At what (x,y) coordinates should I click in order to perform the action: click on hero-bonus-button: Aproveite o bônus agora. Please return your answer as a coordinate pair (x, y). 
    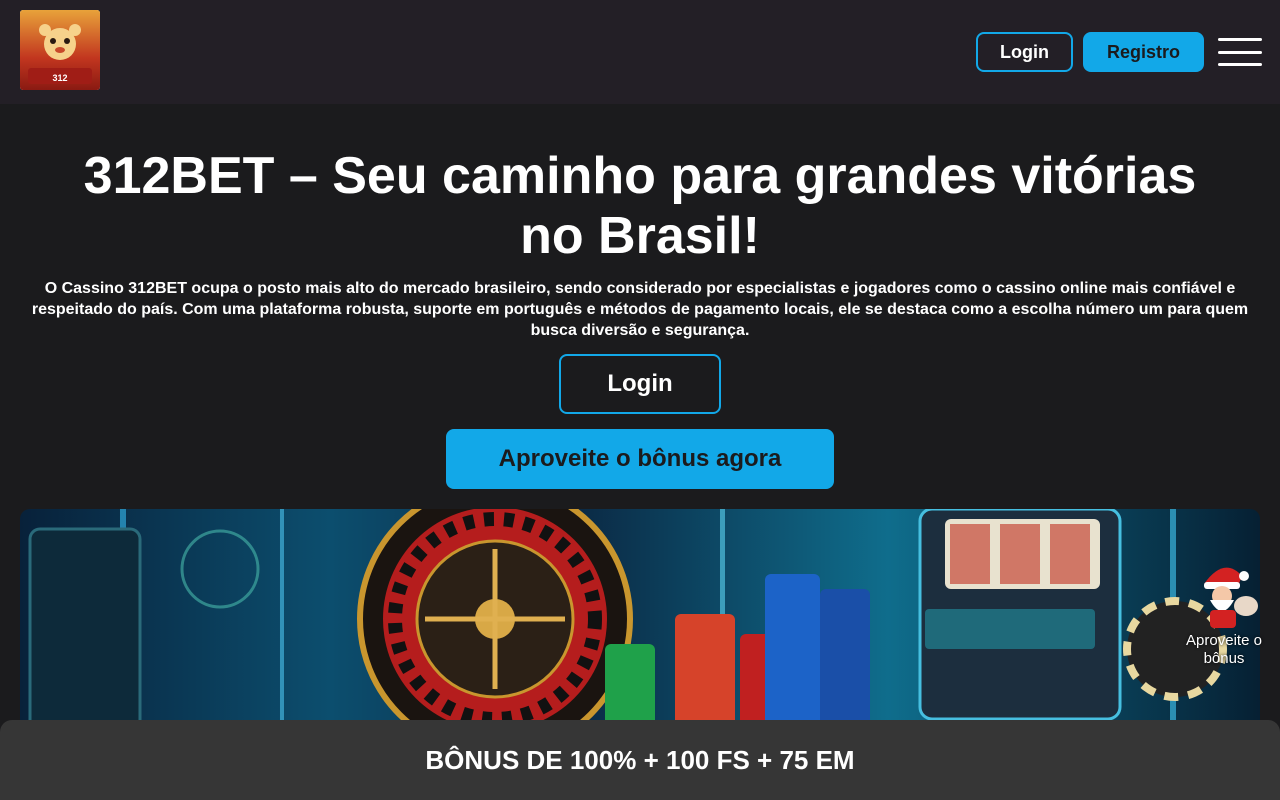
    Looking at the image, I should click on (640, 459).